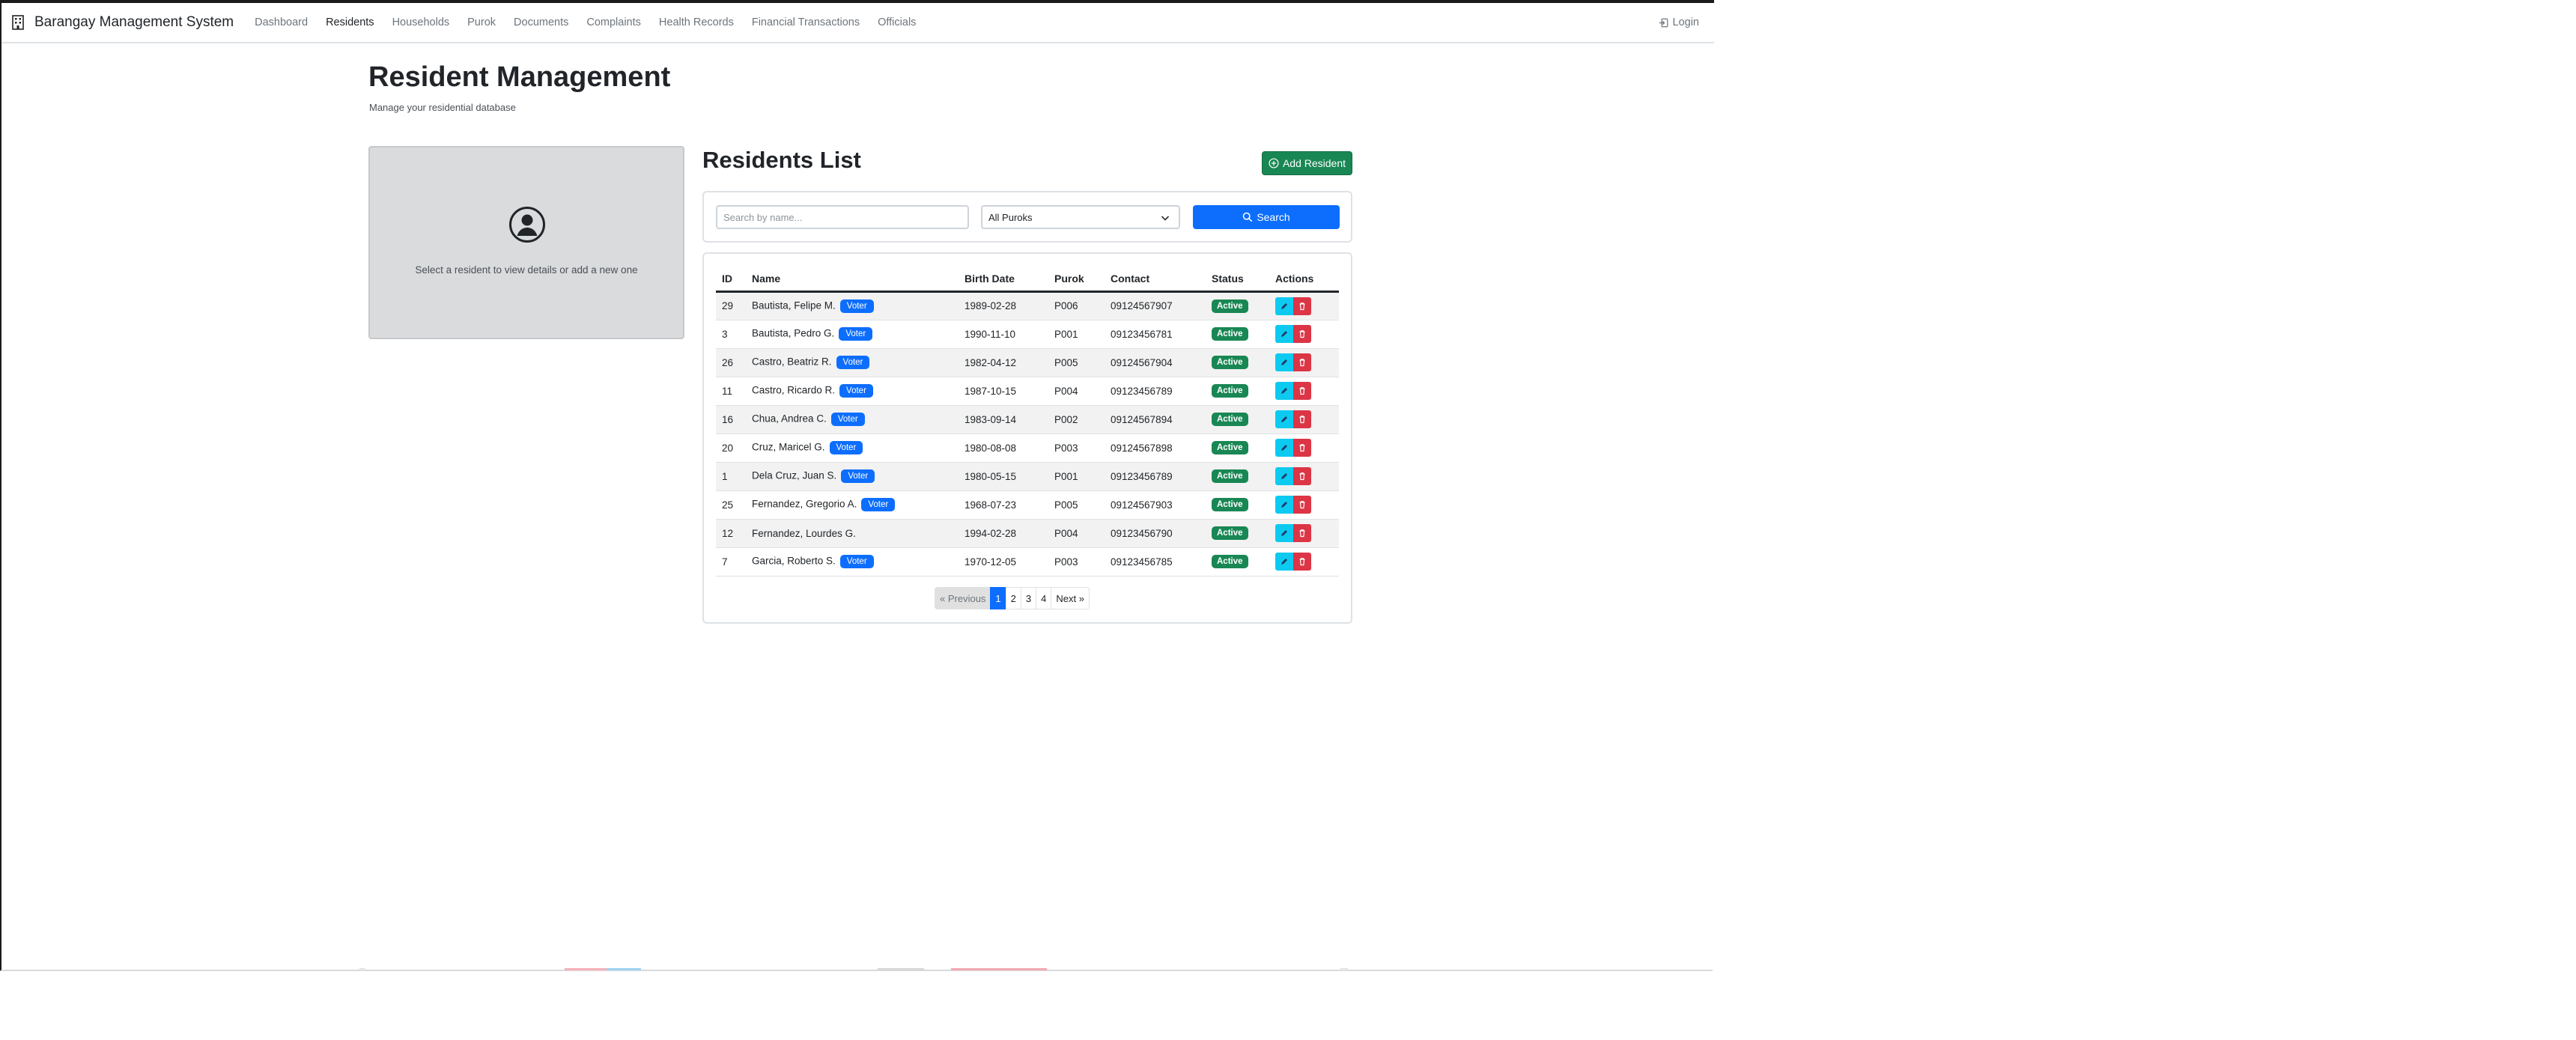 The width and height of the screenshot is (2576, 1040). I want to click on cell-name: Dela Cruz, Juan S. Voter, so click(852, 476).